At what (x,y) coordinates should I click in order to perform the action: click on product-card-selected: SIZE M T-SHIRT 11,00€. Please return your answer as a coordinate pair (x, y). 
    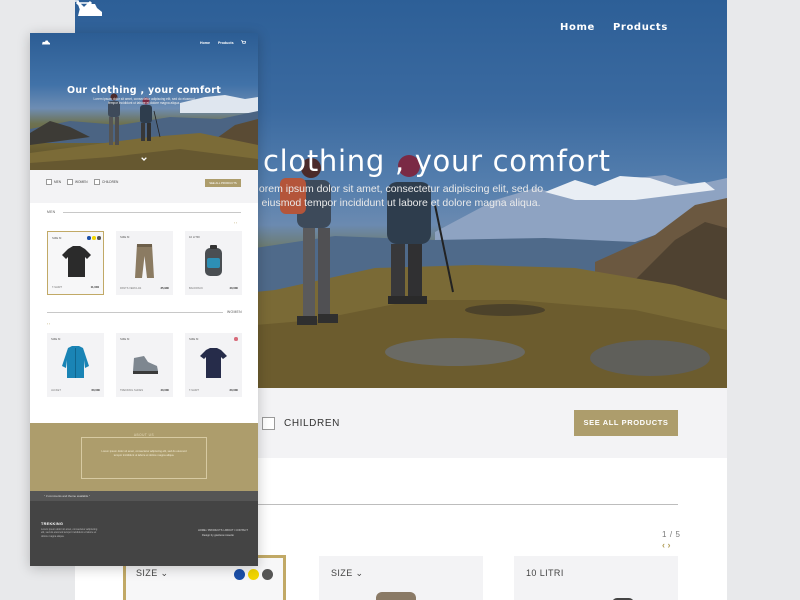
    Looking at the image, I should click on (75, 263).